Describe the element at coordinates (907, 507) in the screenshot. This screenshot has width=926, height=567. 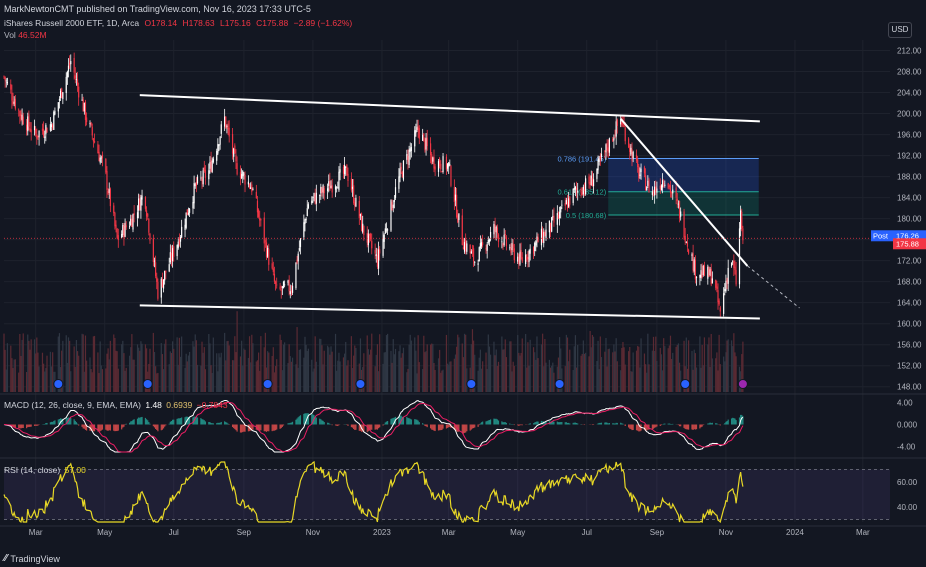
I see `rsi-tick-label: 40.00` at that location.